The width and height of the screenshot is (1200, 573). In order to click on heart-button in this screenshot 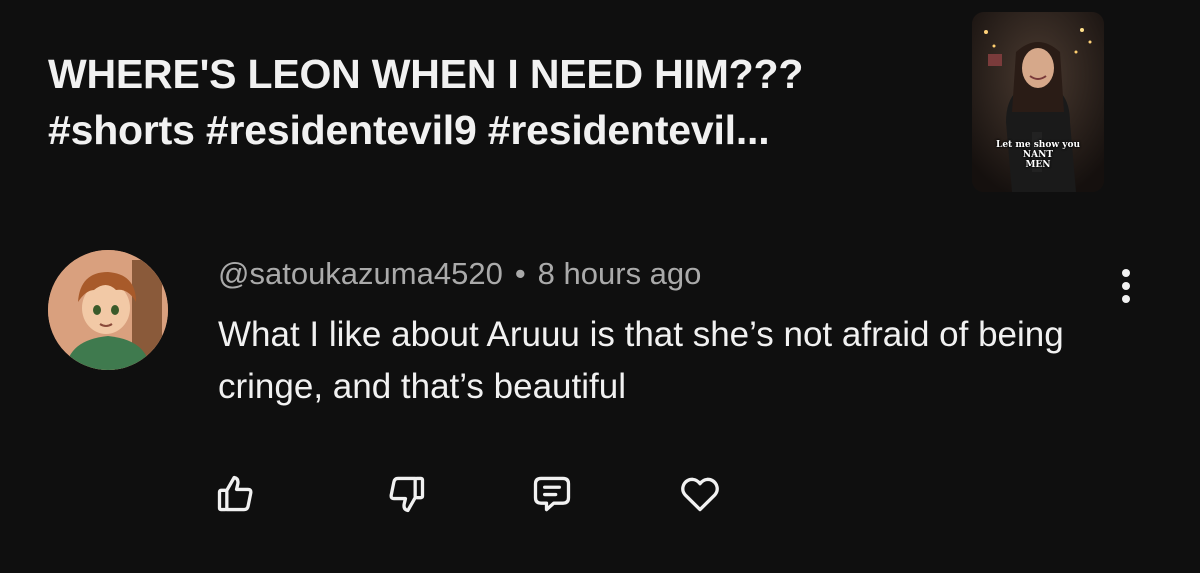, I will do `click(700, 494)`.